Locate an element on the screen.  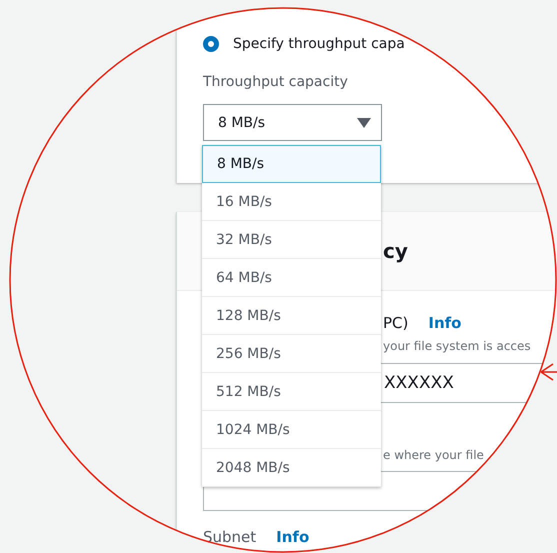
field-label: Subnet is located at coordinates (229, 537).